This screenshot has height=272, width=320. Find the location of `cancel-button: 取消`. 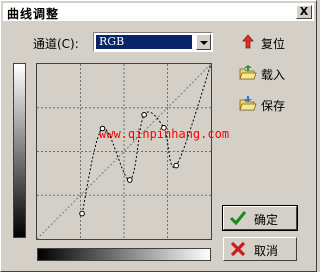

cancel-button: 取消 is located at coordinates (260, 249).